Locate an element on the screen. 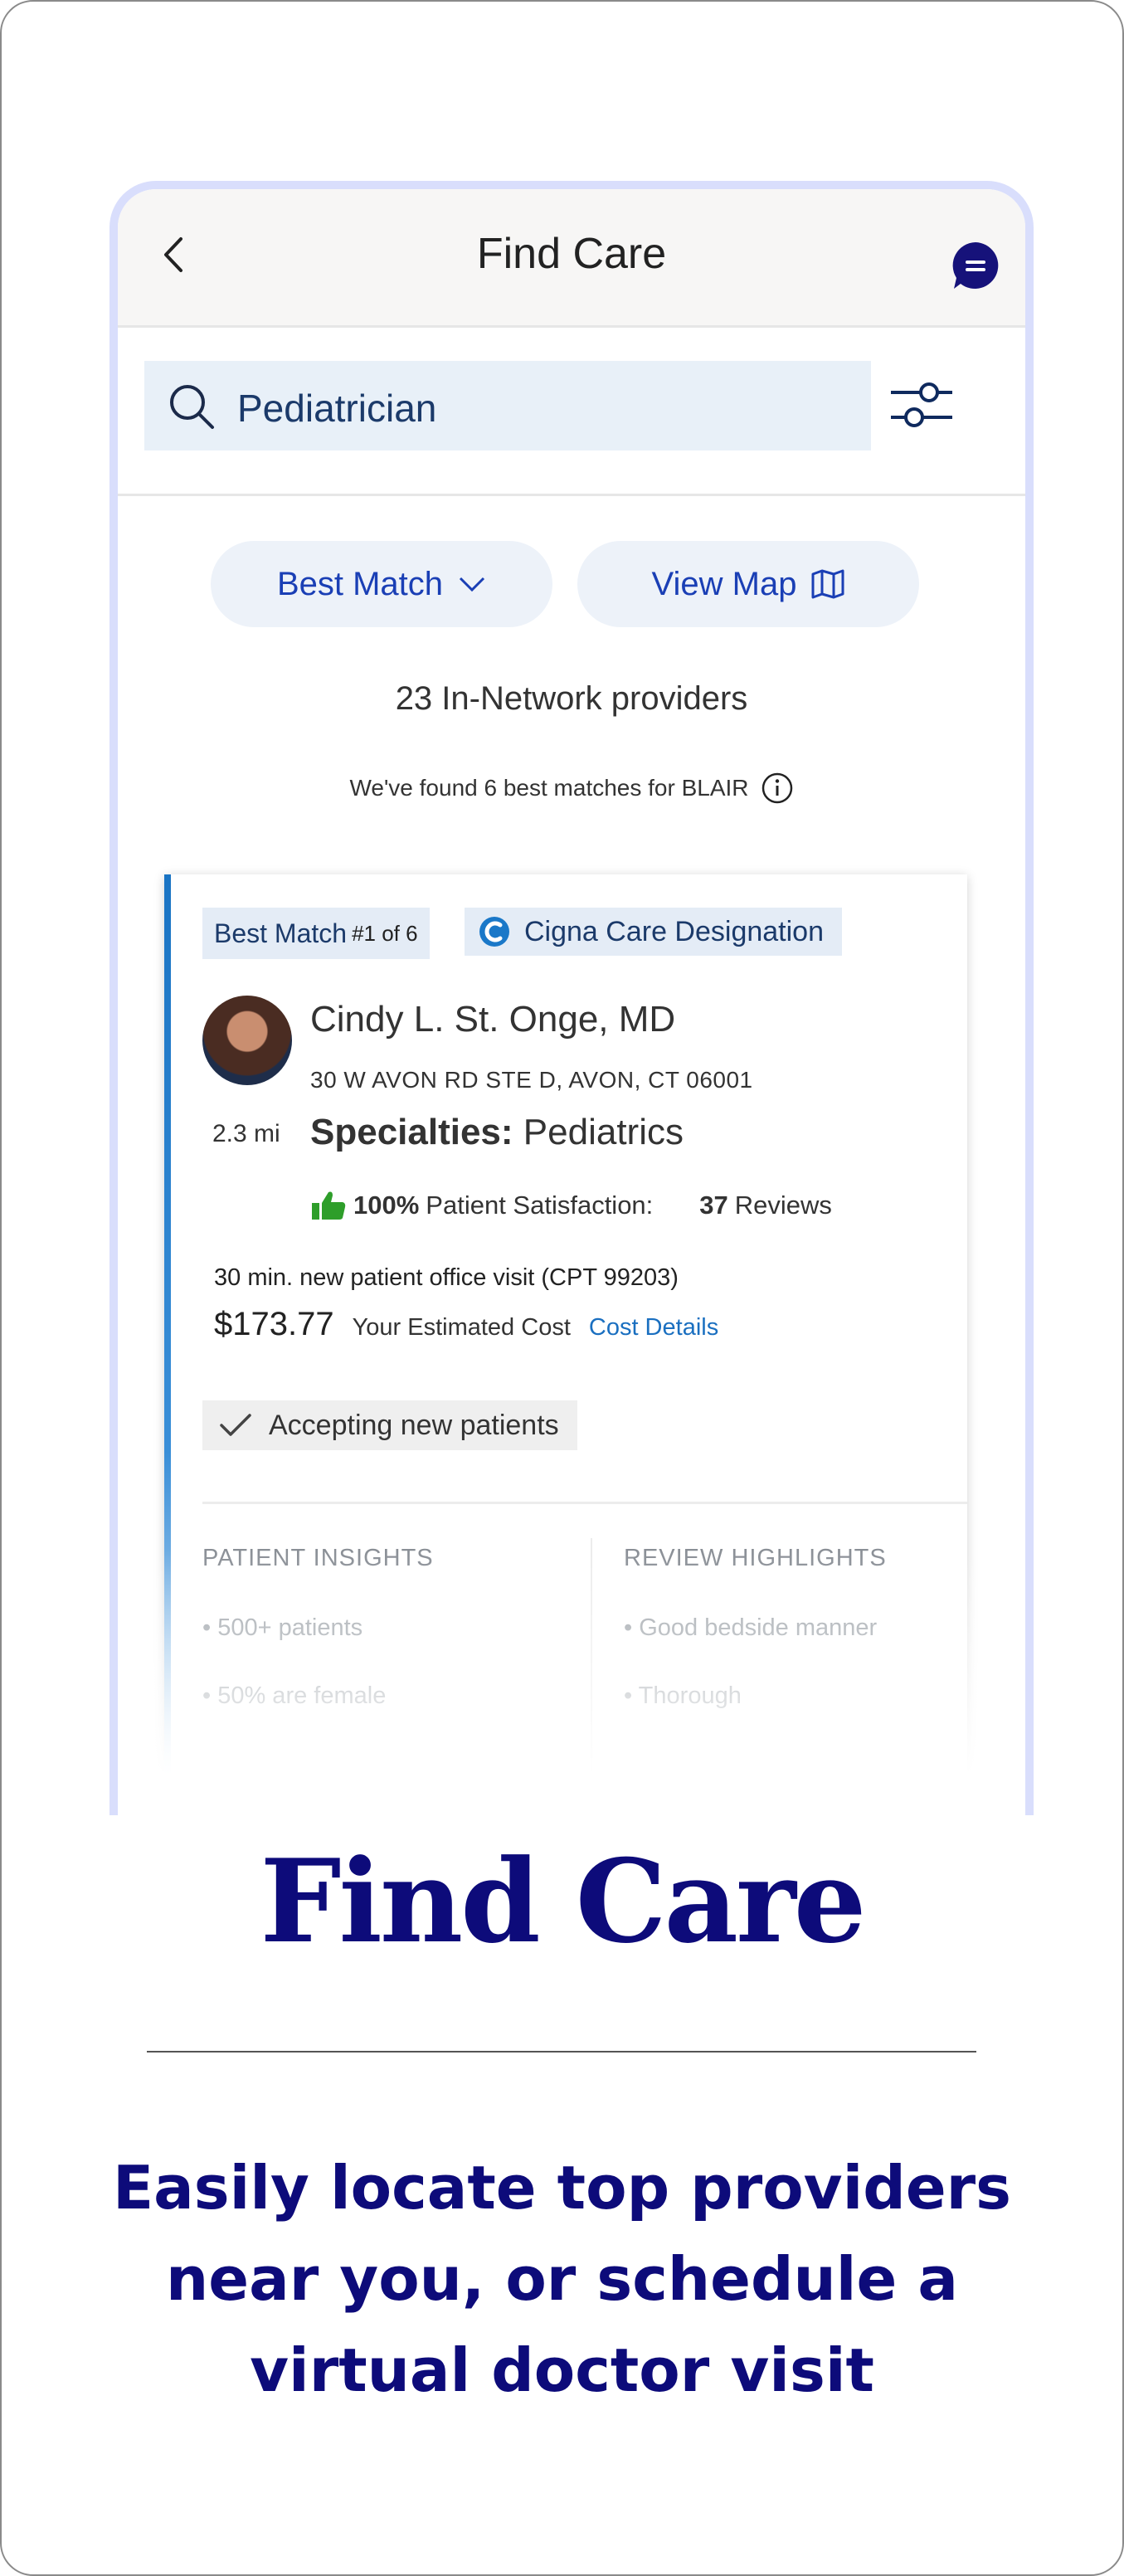 This screenshot has height=2576, width=1124. best-matches-note: We've found 6 best matches for BLAIR is located at coordinates (572, 788).